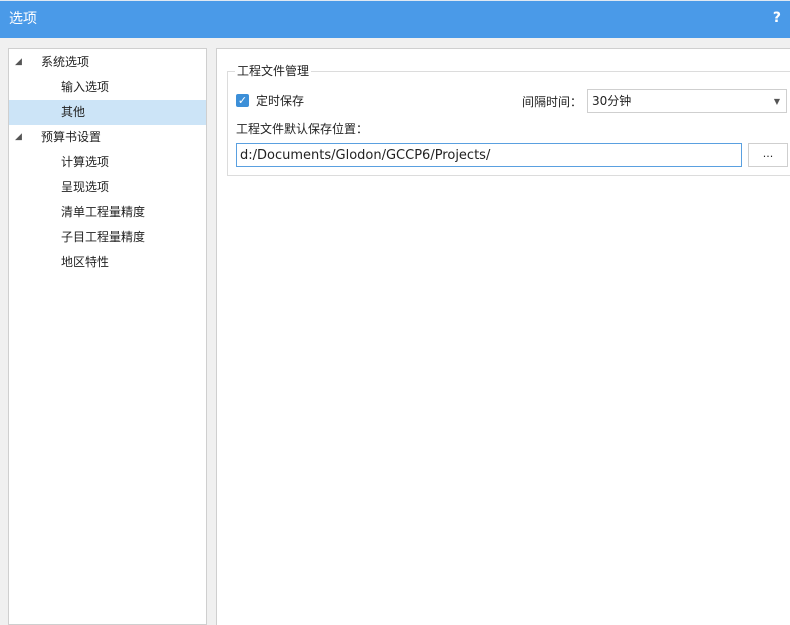  I want to click on tree-item-label: 输入选项, so click(85, 87).